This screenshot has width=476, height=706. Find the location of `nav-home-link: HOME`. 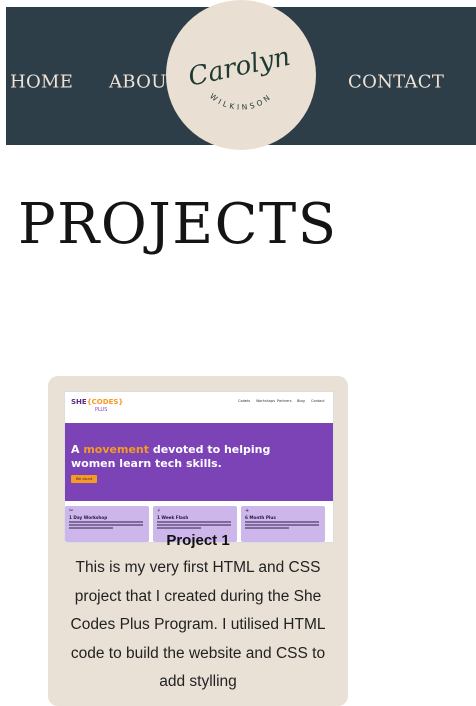

nav-home-link: HOME is located at coordinates (41, 82).